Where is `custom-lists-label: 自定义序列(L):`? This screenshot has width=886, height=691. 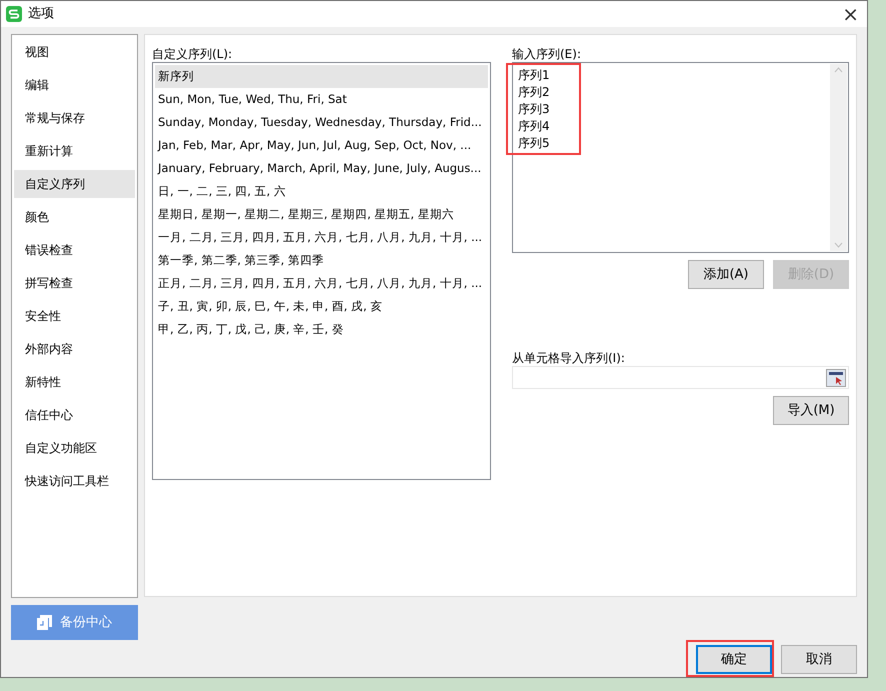
custom-lists-label: 自定义序列(L): is located at coordinates (193, 54).